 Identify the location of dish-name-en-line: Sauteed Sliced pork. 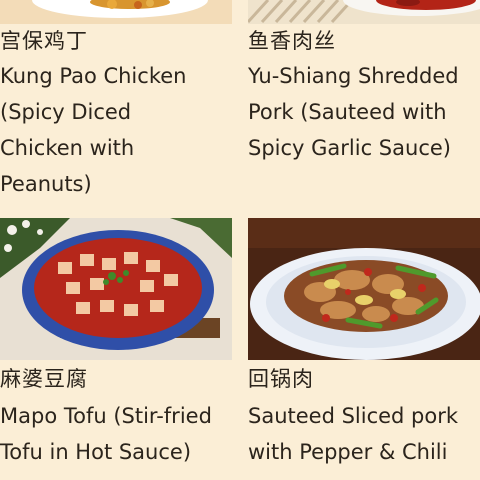
(353, 416).